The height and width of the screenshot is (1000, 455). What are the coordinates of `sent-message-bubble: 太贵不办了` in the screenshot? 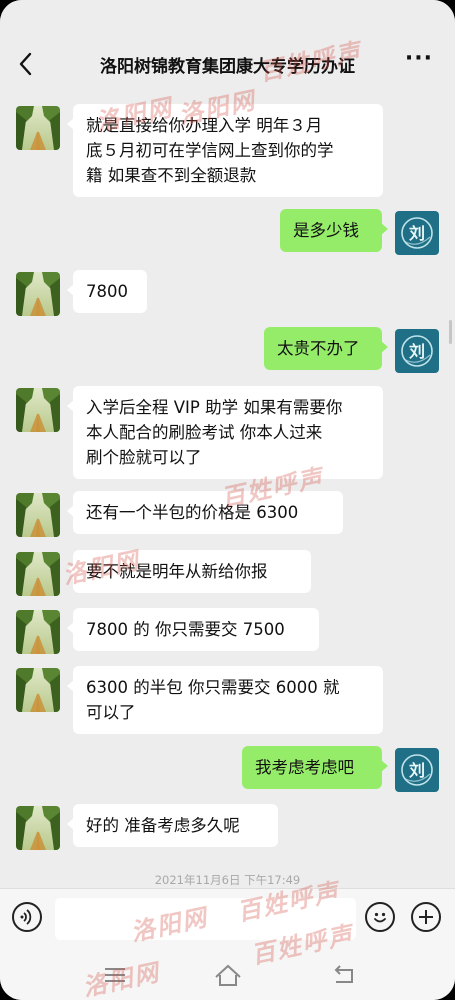 It's located at (326, 348).